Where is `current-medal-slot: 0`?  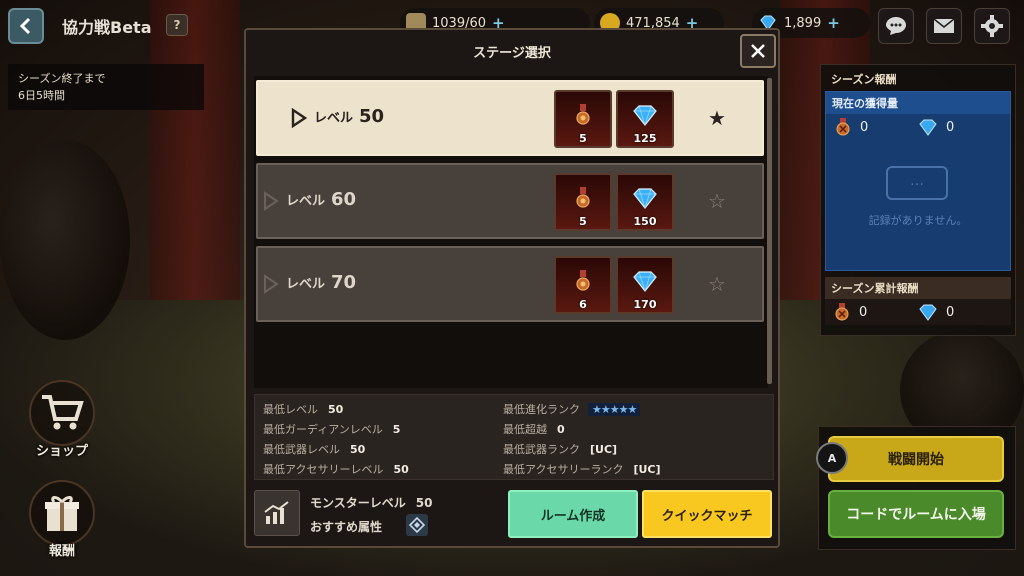
current-medal-slot: 0 is located at coordinates (876, 127).